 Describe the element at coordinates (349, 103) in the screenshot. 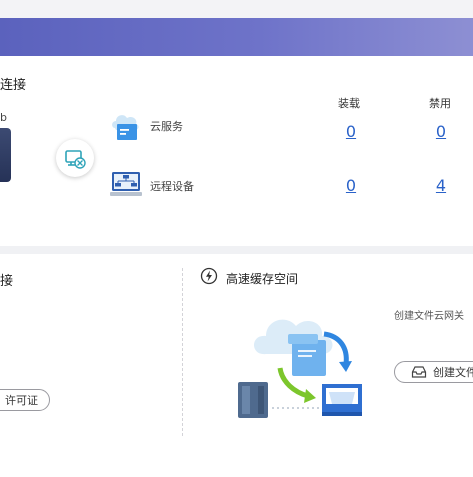

I see `col-header-mounted: 装载` at that location.